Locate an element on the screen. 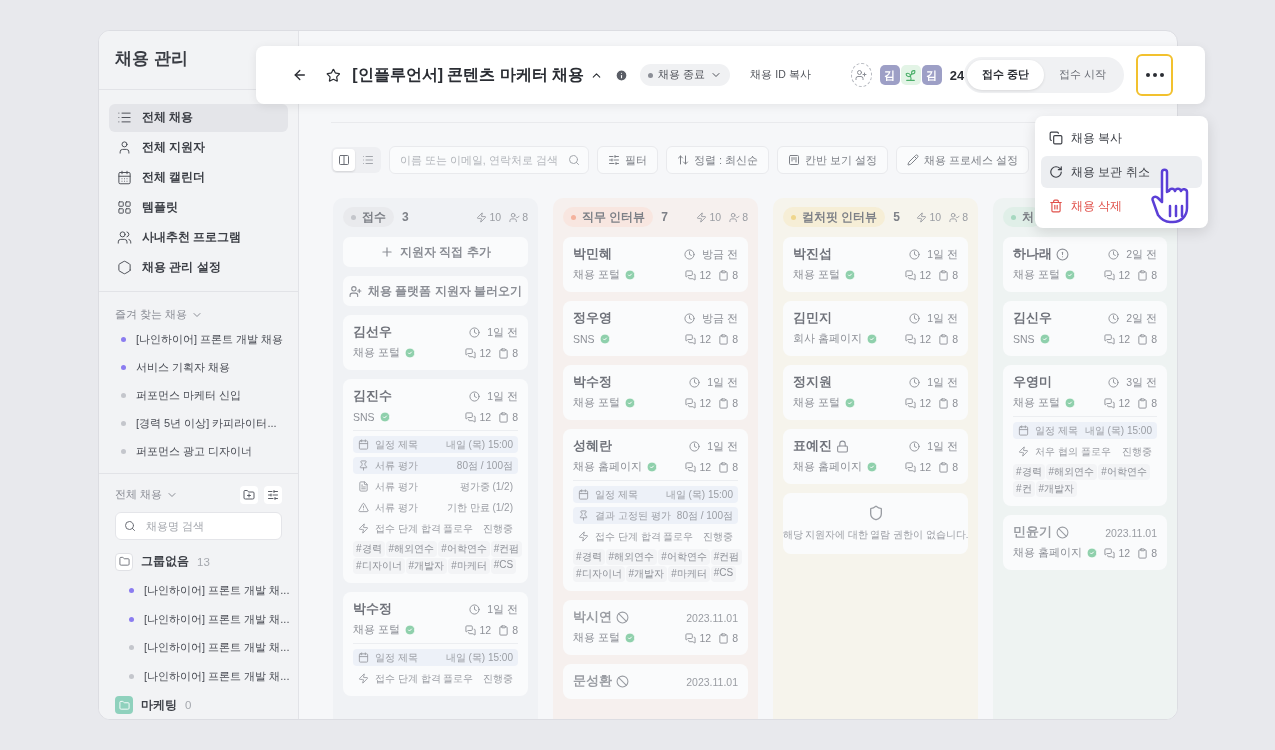  applicant-card: 김신우 2일 전 SNS 12 8 is located at coordinates (1085, 328).